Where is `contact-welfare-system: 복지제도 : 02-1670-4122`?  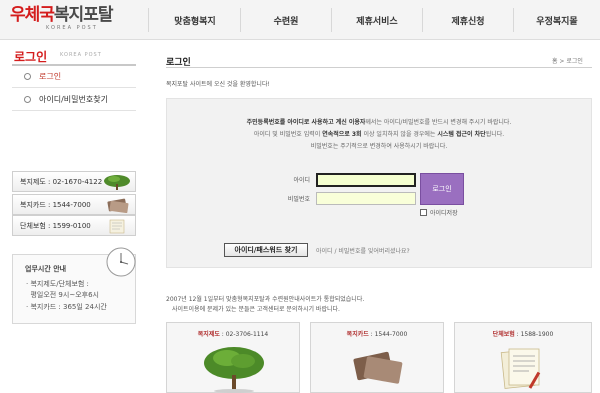
contact-welfare-system: 복지제도 : 02-1670-4122 is located at coordinates (74, 181).